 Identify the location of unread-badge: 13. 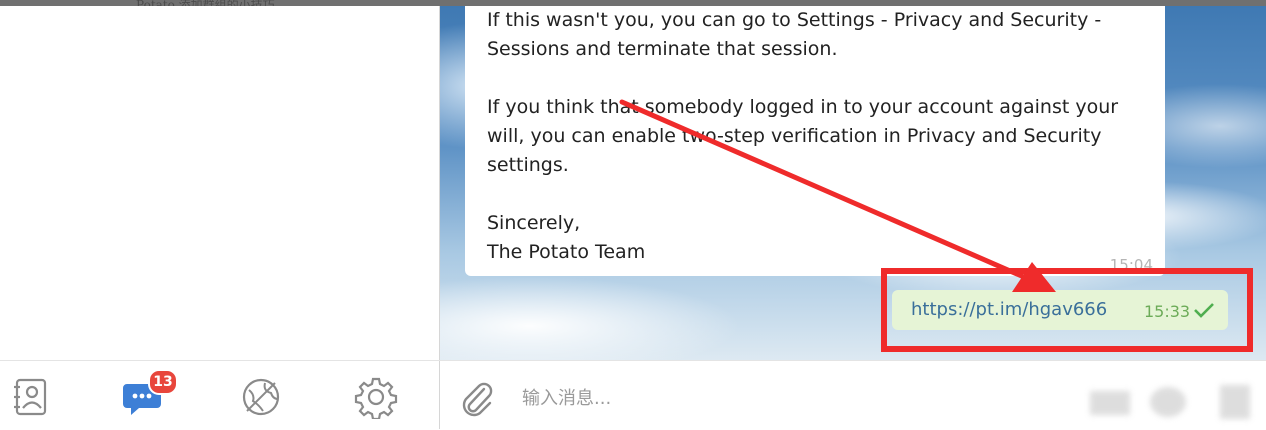
(163, 382).